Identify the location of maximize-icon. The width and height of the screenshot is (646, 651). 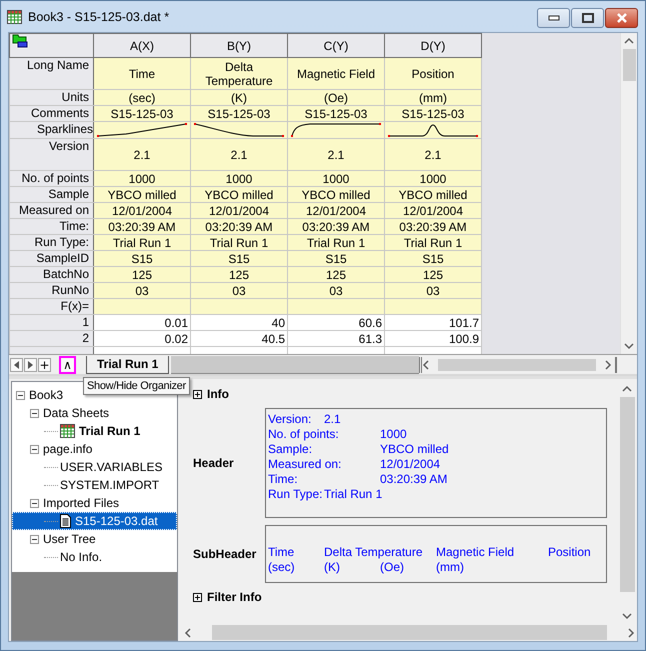
(588, 18).